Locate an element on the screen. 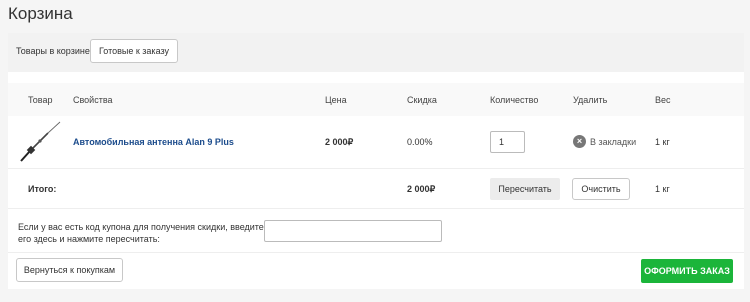 Image resolution: width=750 pixels, height=302 pixels. quantity-input is located at coordinates (507, 142).